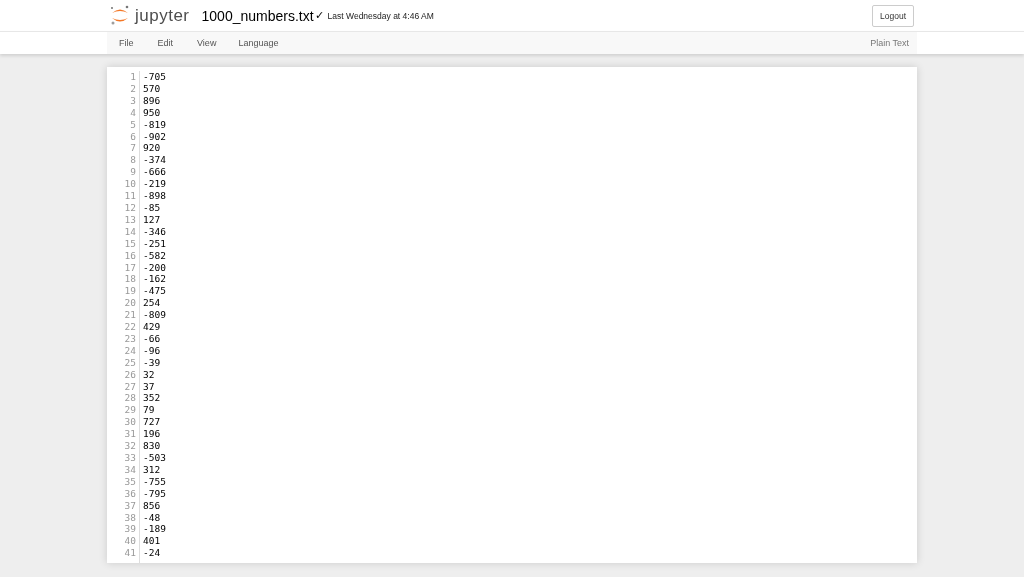  What do you see at coordinates (154, 529) in the screenshot?
I see `code-line: -189` at bounding box center [154, 529].